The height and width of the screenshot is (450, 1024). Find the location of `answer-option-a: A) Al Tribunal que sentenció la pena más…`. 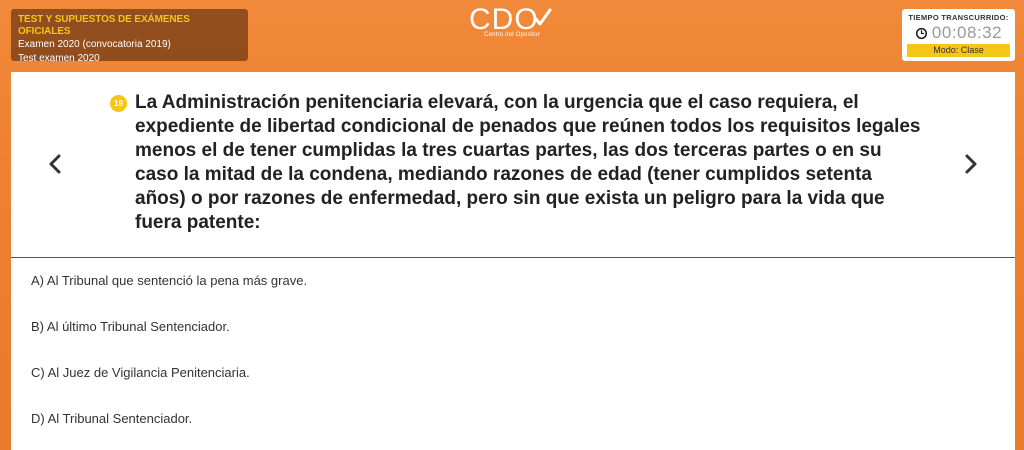

answer-option-a: A) Al Tribunal que sentenció la pena más… is located at coordinates (513, 281).